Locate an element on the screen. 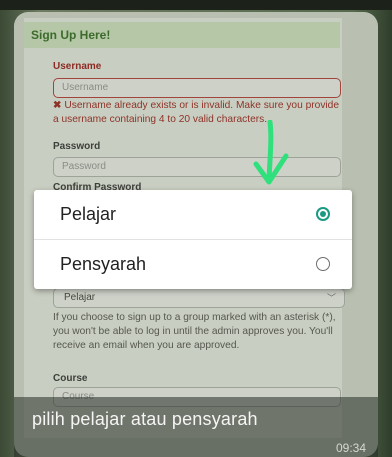 The image size is (392, 457). username-input: Username is located at coordinates (197, 88).